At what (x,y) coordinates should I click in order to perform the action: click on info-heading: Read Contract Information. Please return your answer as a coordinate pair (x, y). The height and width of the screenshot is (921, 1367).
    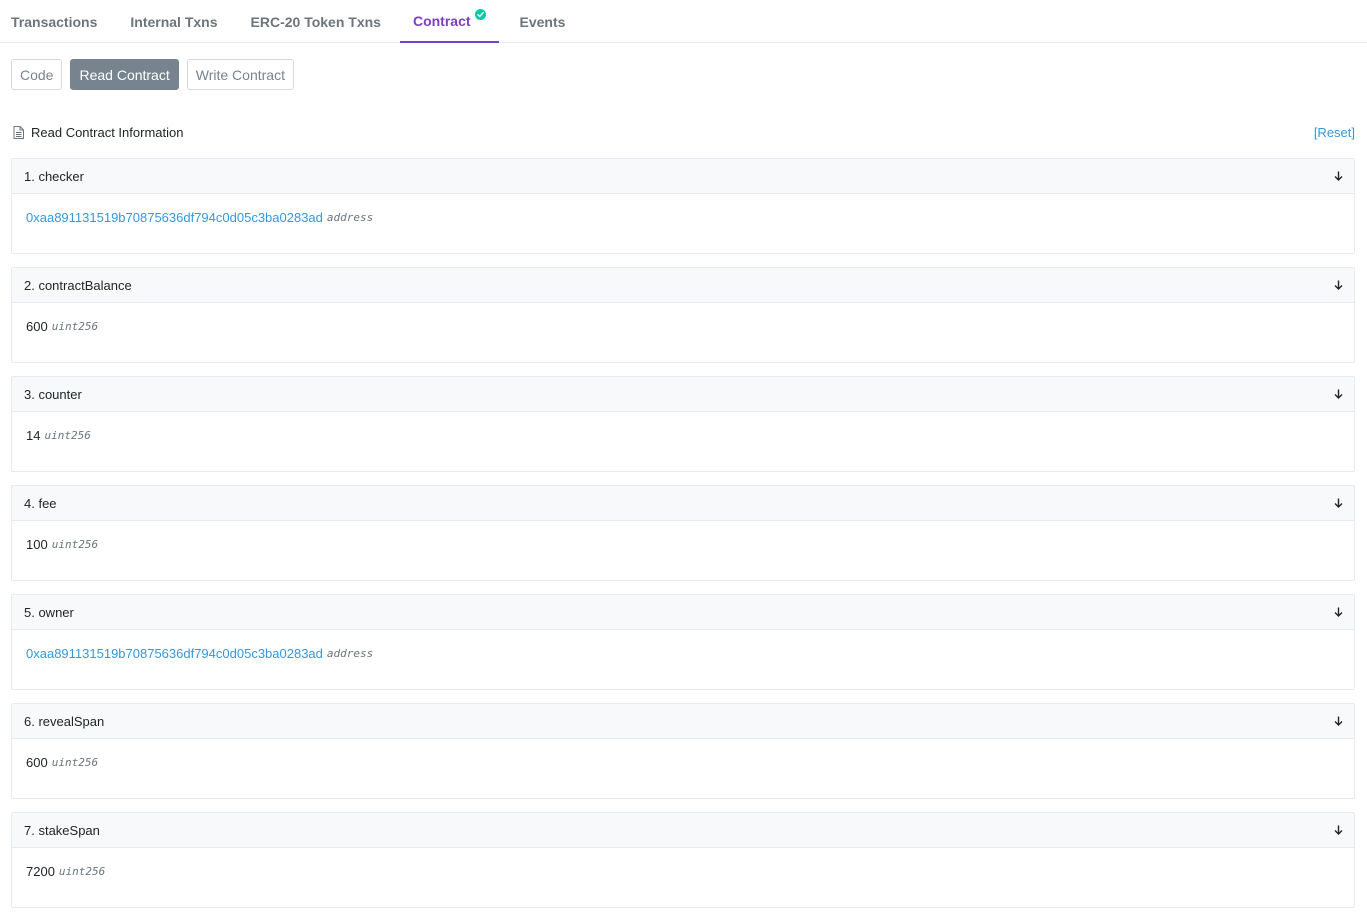
    Looking at the image, I should click on (98, 132).